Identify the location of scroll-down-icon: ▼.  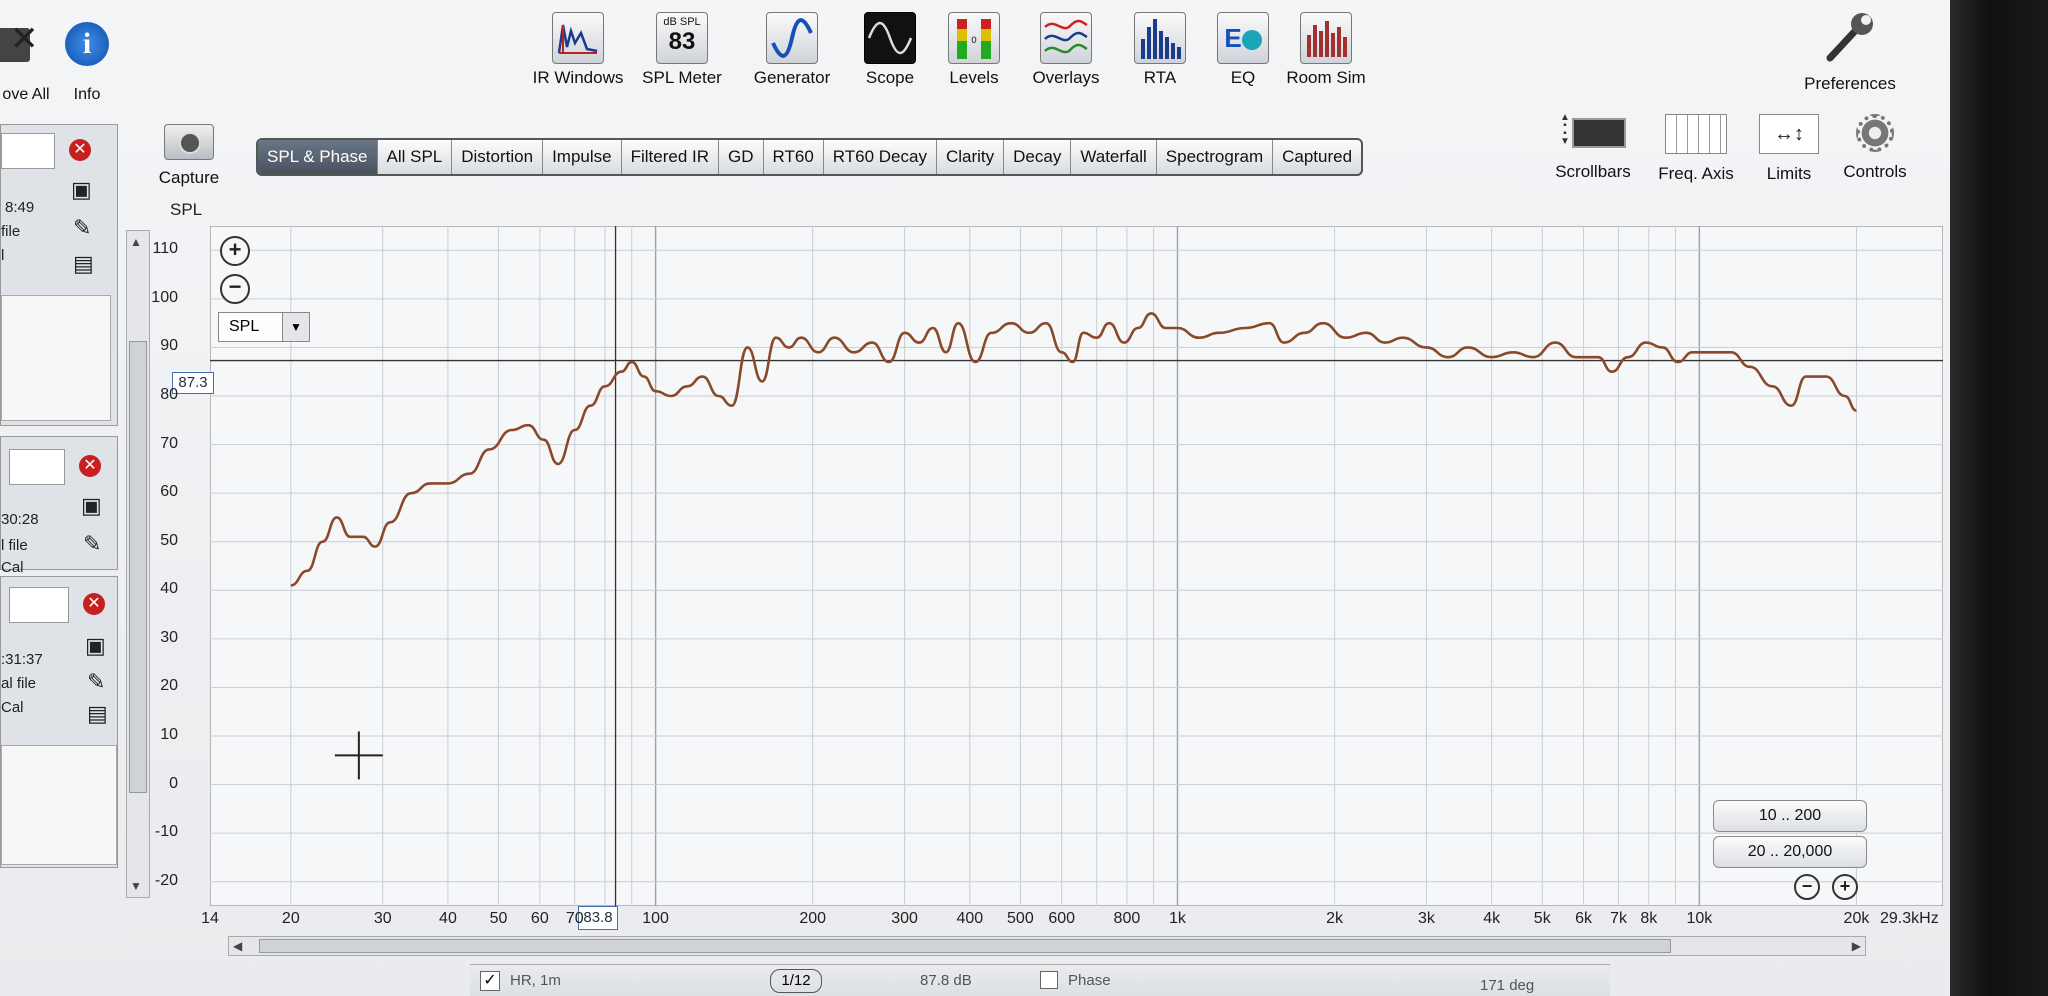
(136, 886).